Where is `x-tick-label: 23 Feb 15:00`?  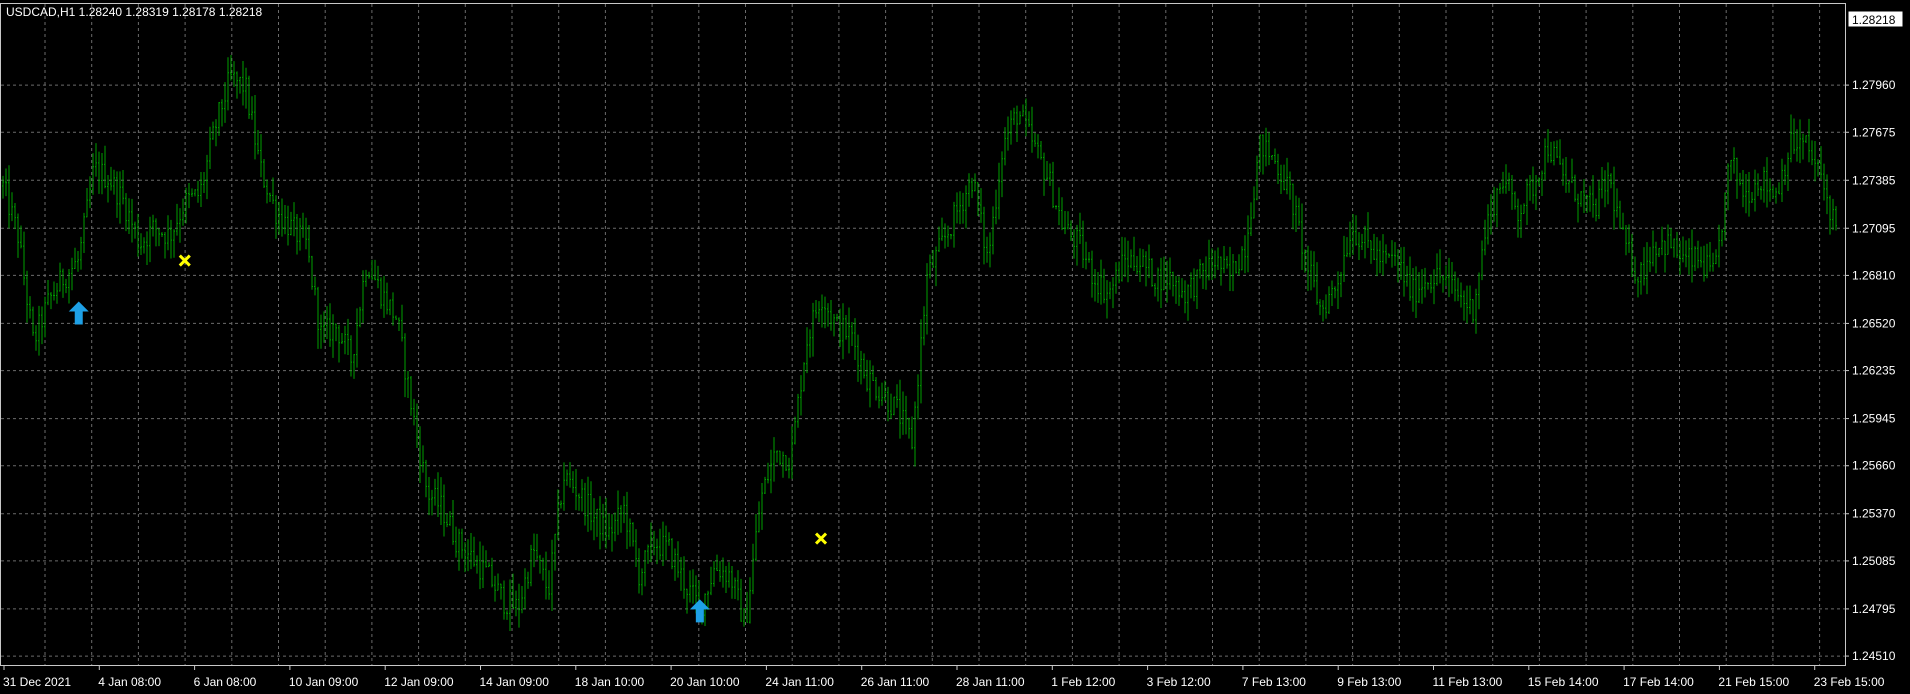
x-tick-label: 23 Feb 15:00 is located at coordinates (1849, 682).